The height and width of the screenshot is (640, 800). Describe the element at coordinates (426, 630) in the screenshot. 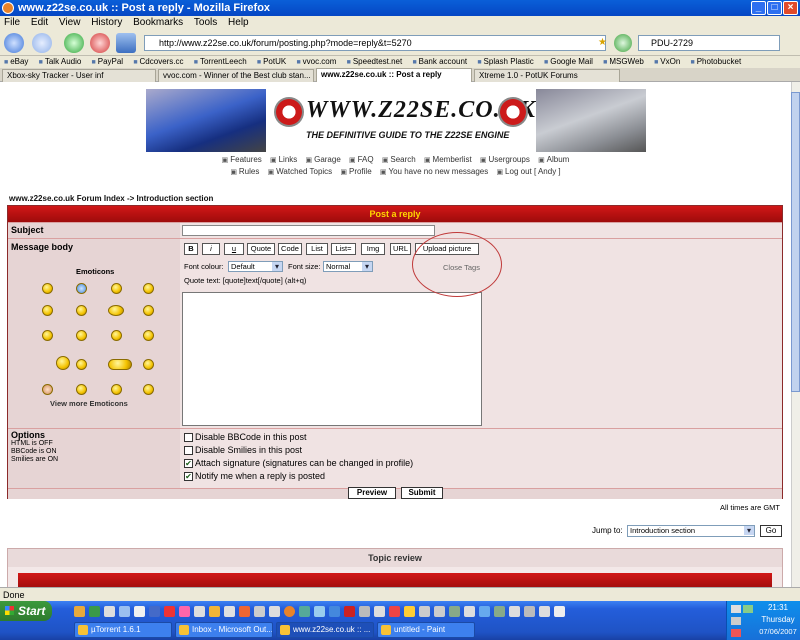

I see `task-paint: untitled - Paint` at that location.